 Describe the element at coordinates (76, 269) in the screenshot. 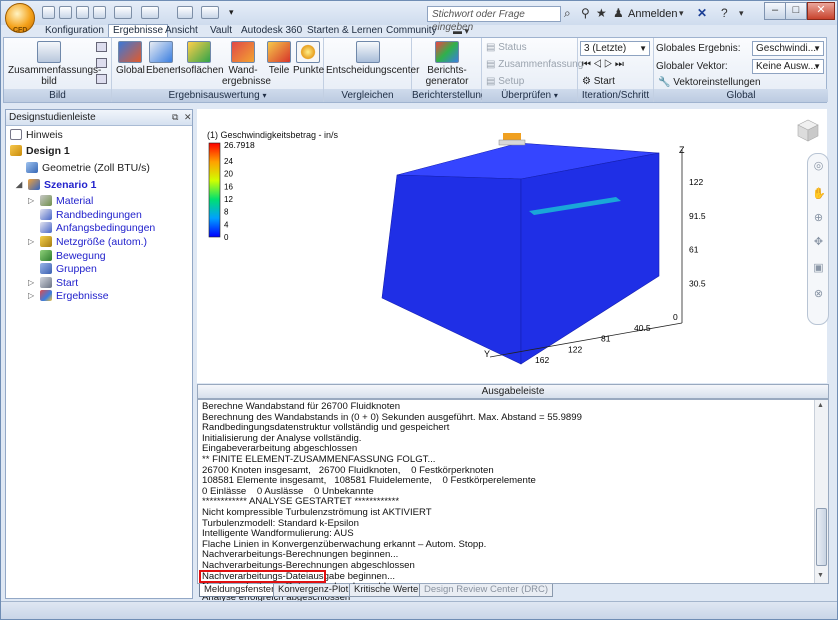

I see `tree-label-gruppen: Gruppen` at that location.